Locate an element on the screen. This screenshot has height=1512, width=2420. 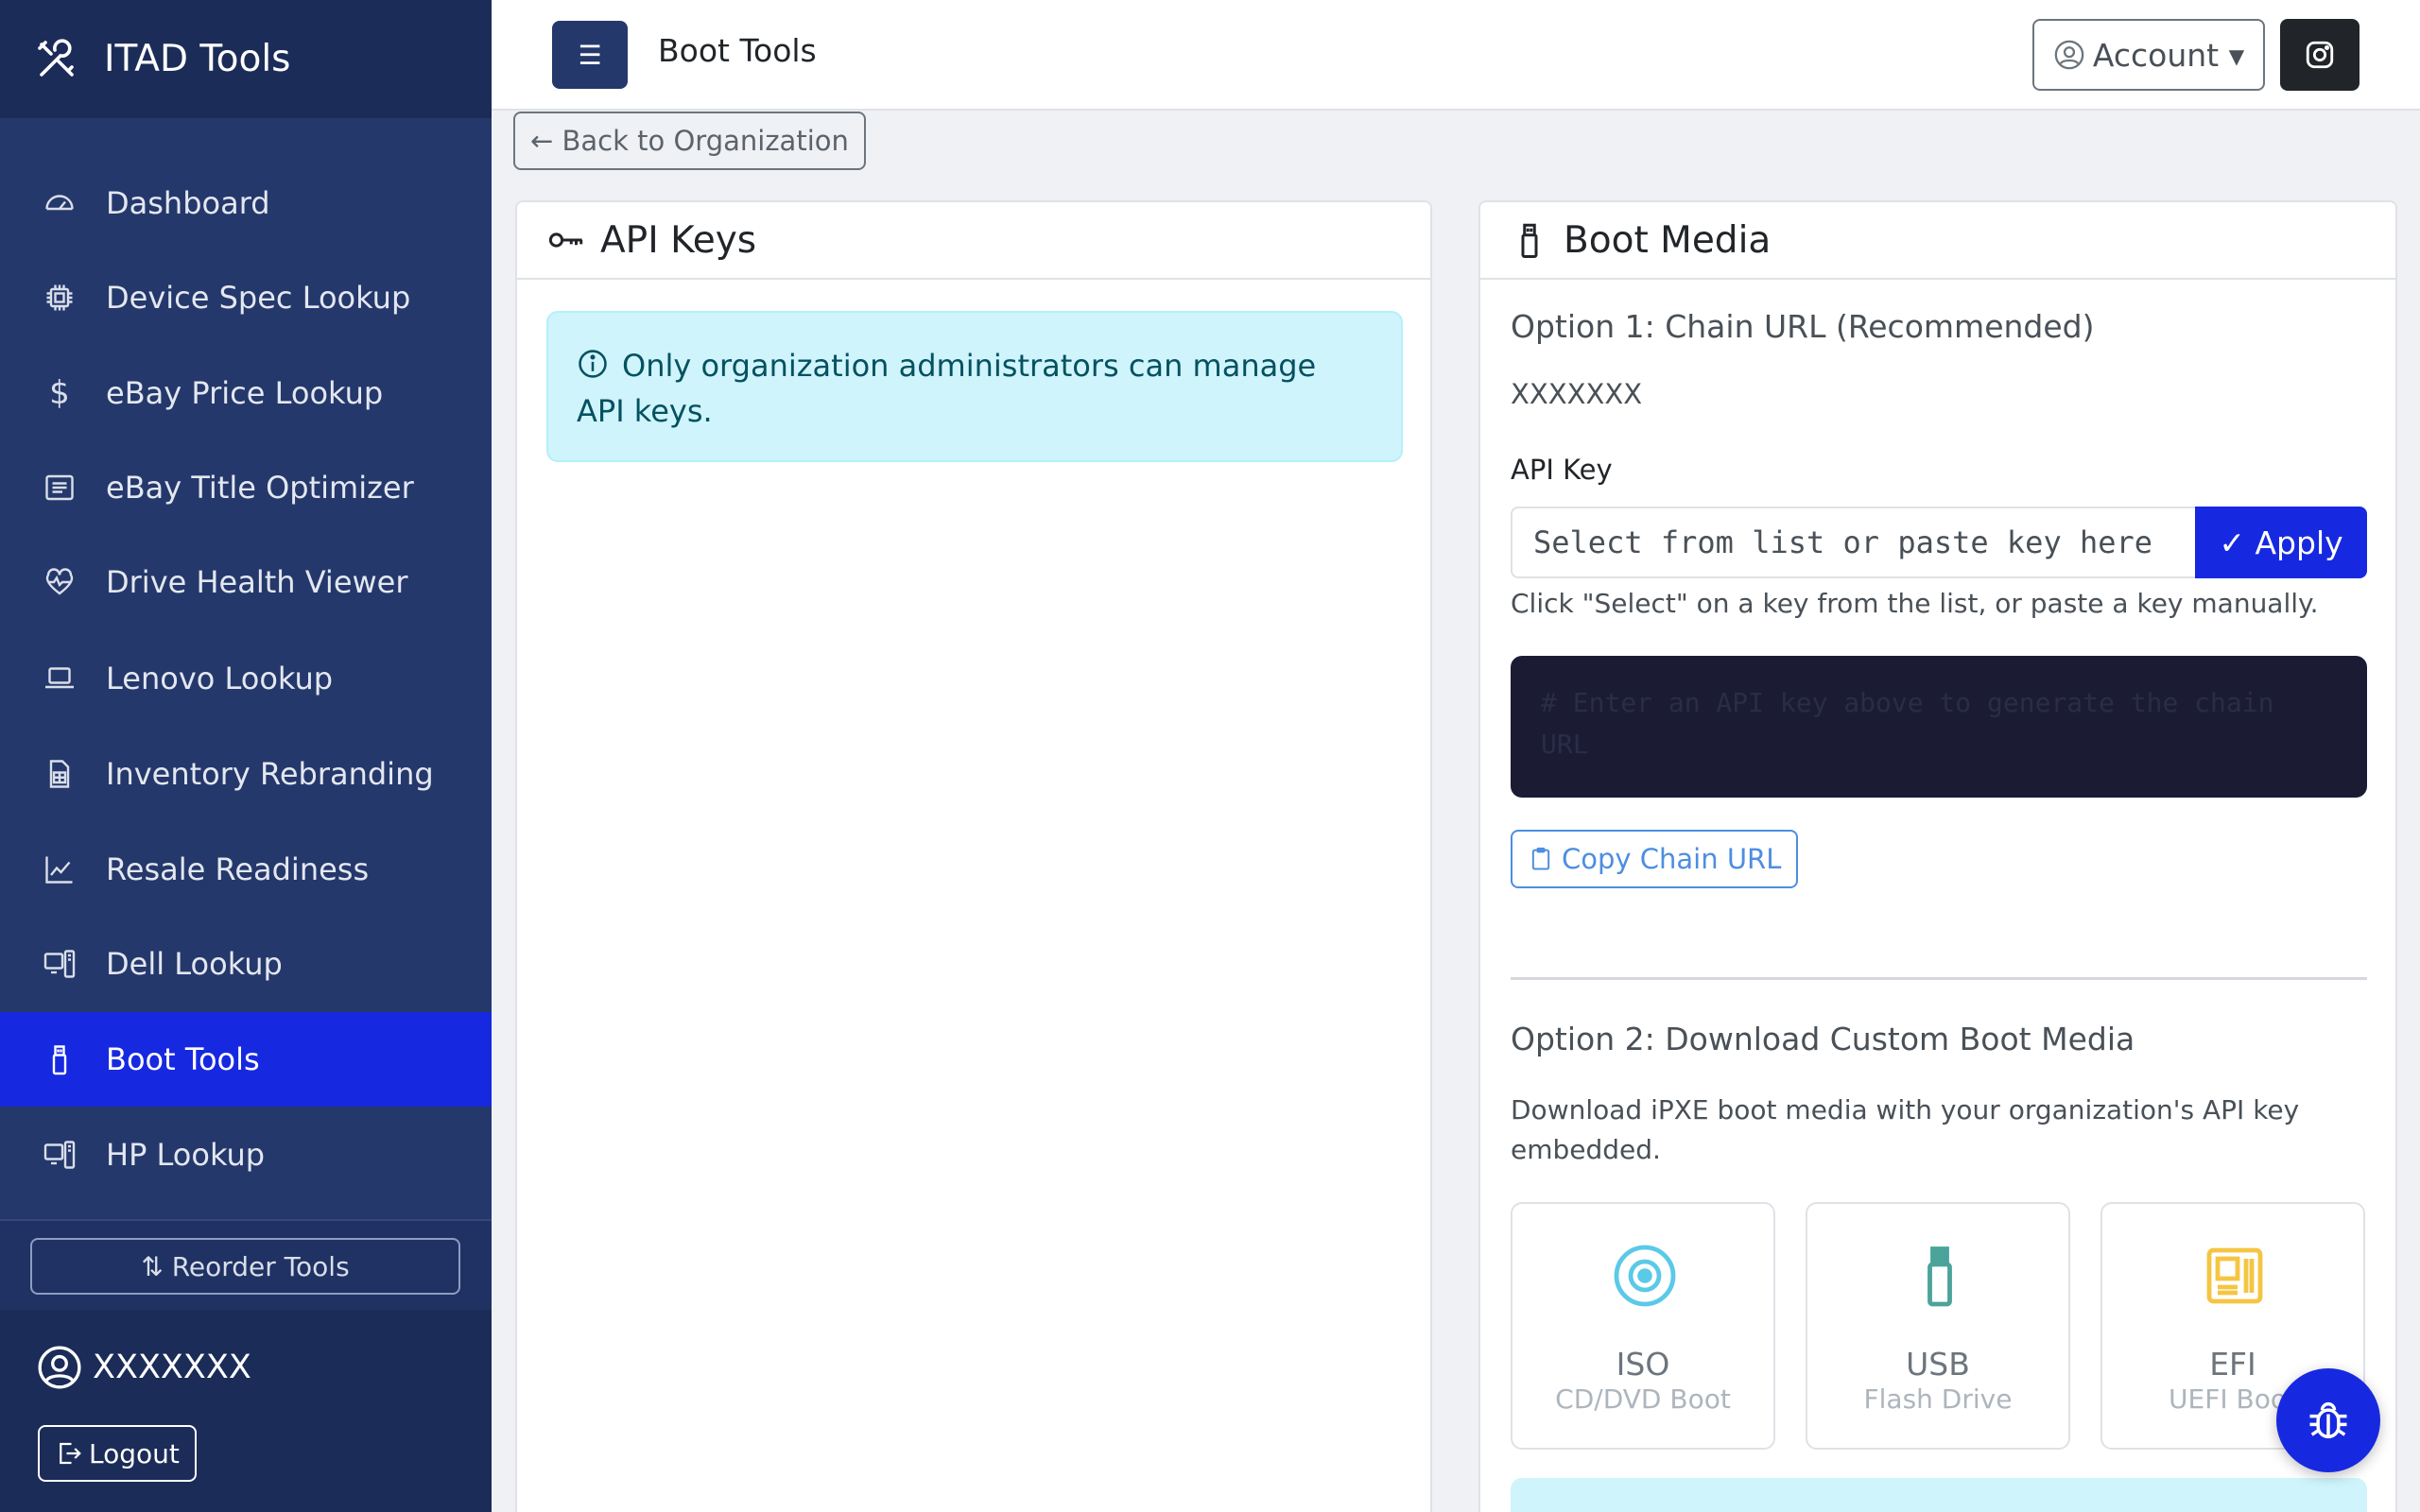
sidebar-item-label: Device Spec Lookup is located at coordinates (258, 298).